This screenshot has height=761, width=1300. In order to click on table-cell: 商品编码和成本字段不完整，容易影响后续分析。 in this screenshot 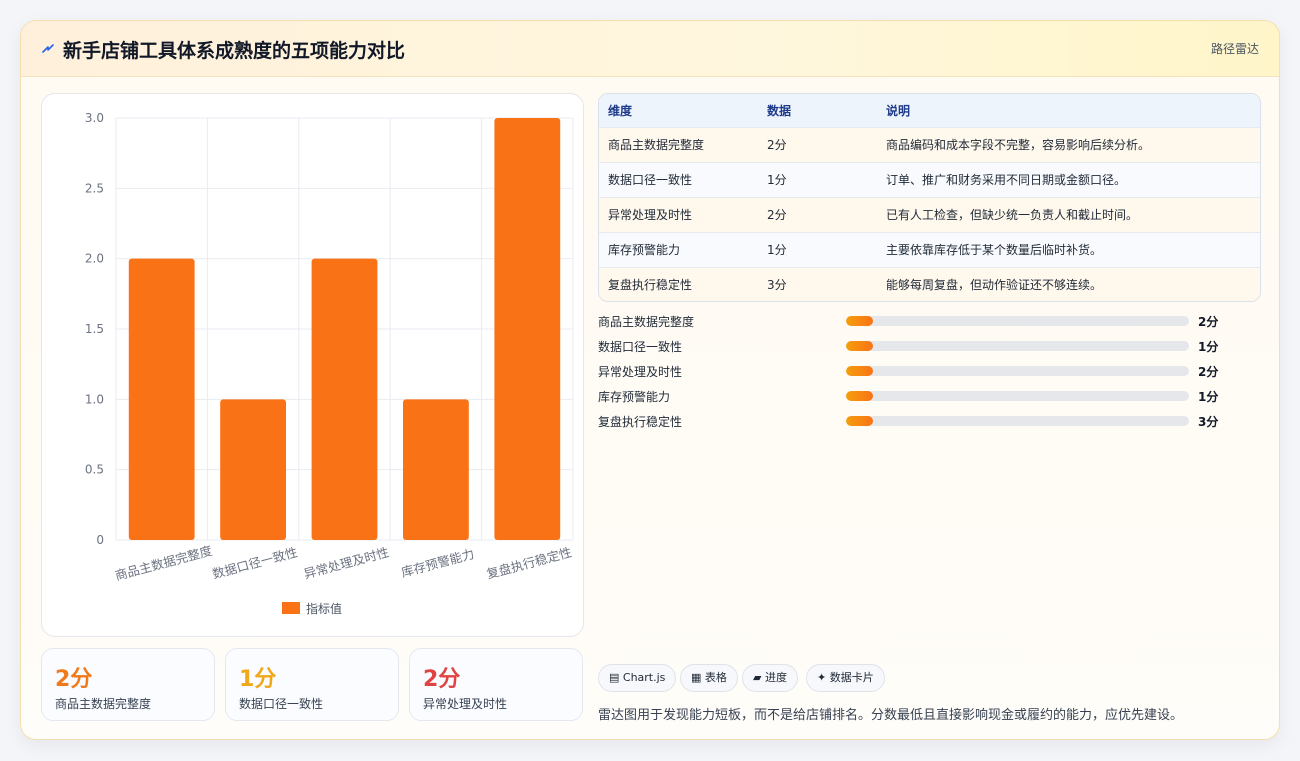, I will do `click(1068, 144)`.